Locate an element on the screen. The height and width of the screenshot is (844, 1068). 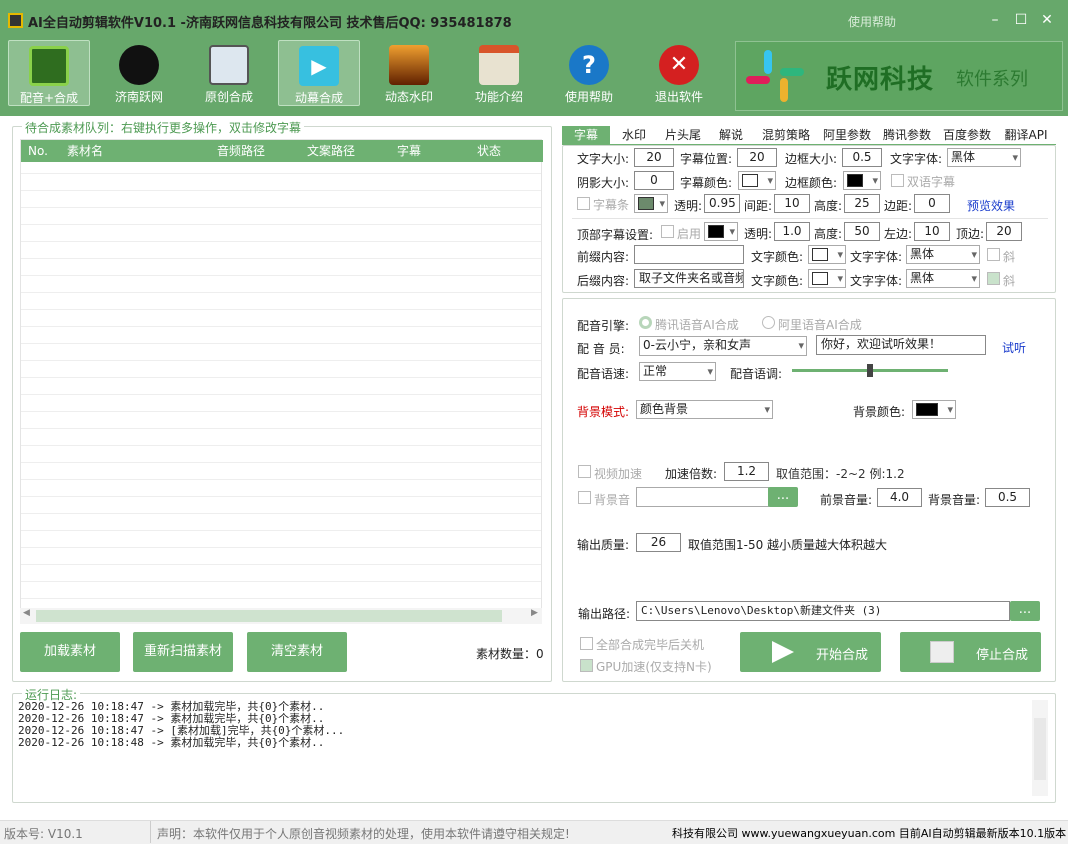
output-path-input: C:\Users\Lenovo\Desktop\新建文件夹 (3) is located at coordinates (823, 611).